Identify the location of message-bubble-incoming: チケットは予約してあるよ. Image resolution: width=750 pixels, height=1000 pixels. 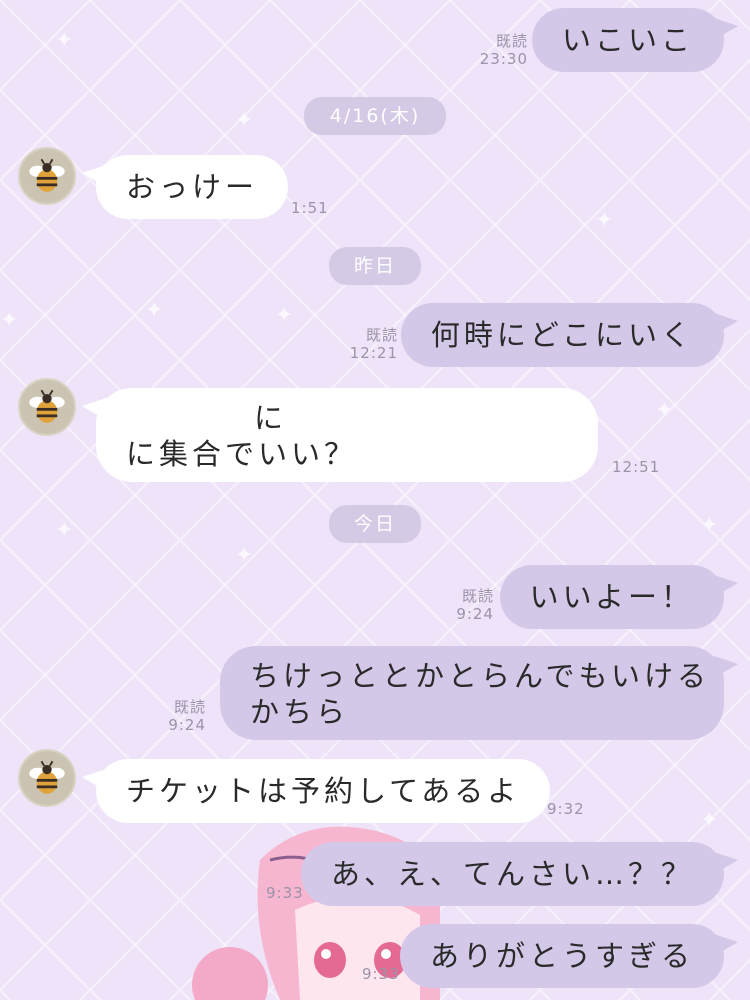
(316, 791).